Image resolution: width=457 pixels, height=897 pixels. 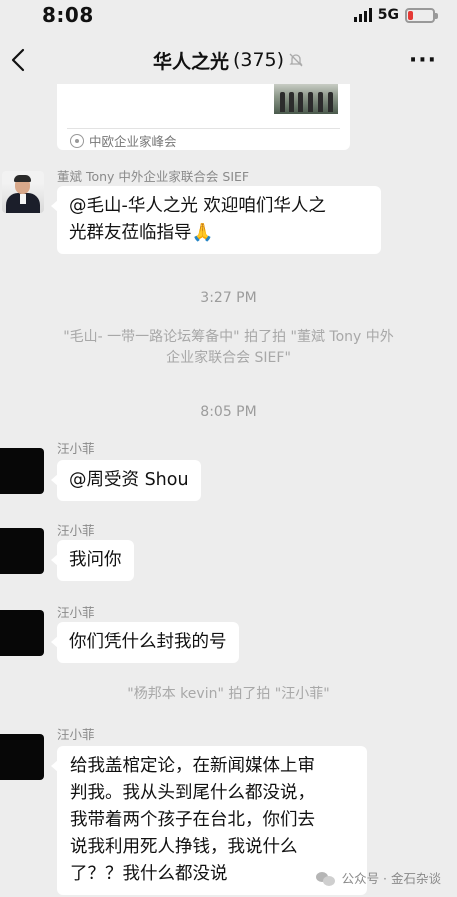 I want to click on message-bubble: @周受资 Shou, so click(x=126, y=480).